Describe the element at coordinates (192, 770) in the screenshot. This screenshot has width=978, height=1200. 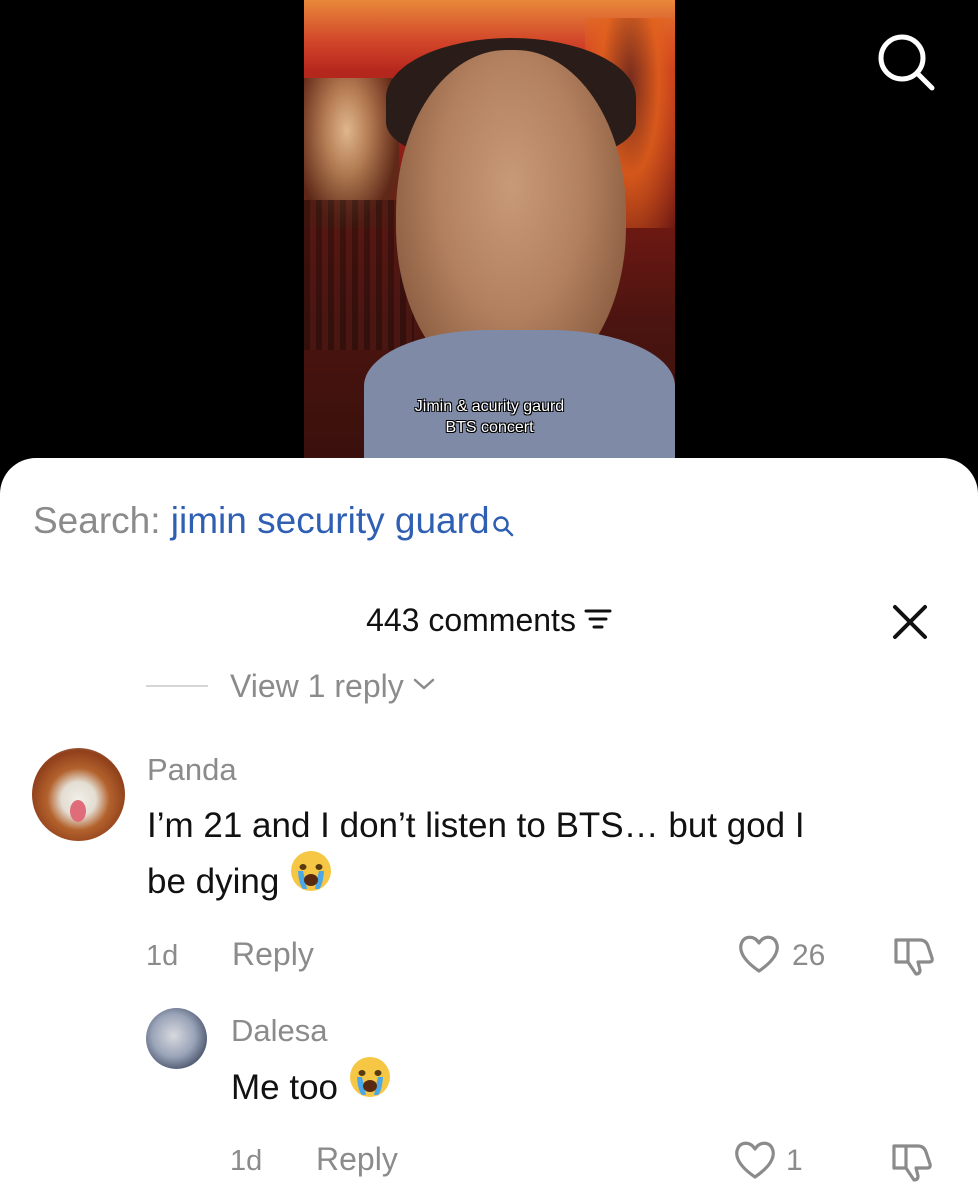
I see `comment-username: Panda` at that location.